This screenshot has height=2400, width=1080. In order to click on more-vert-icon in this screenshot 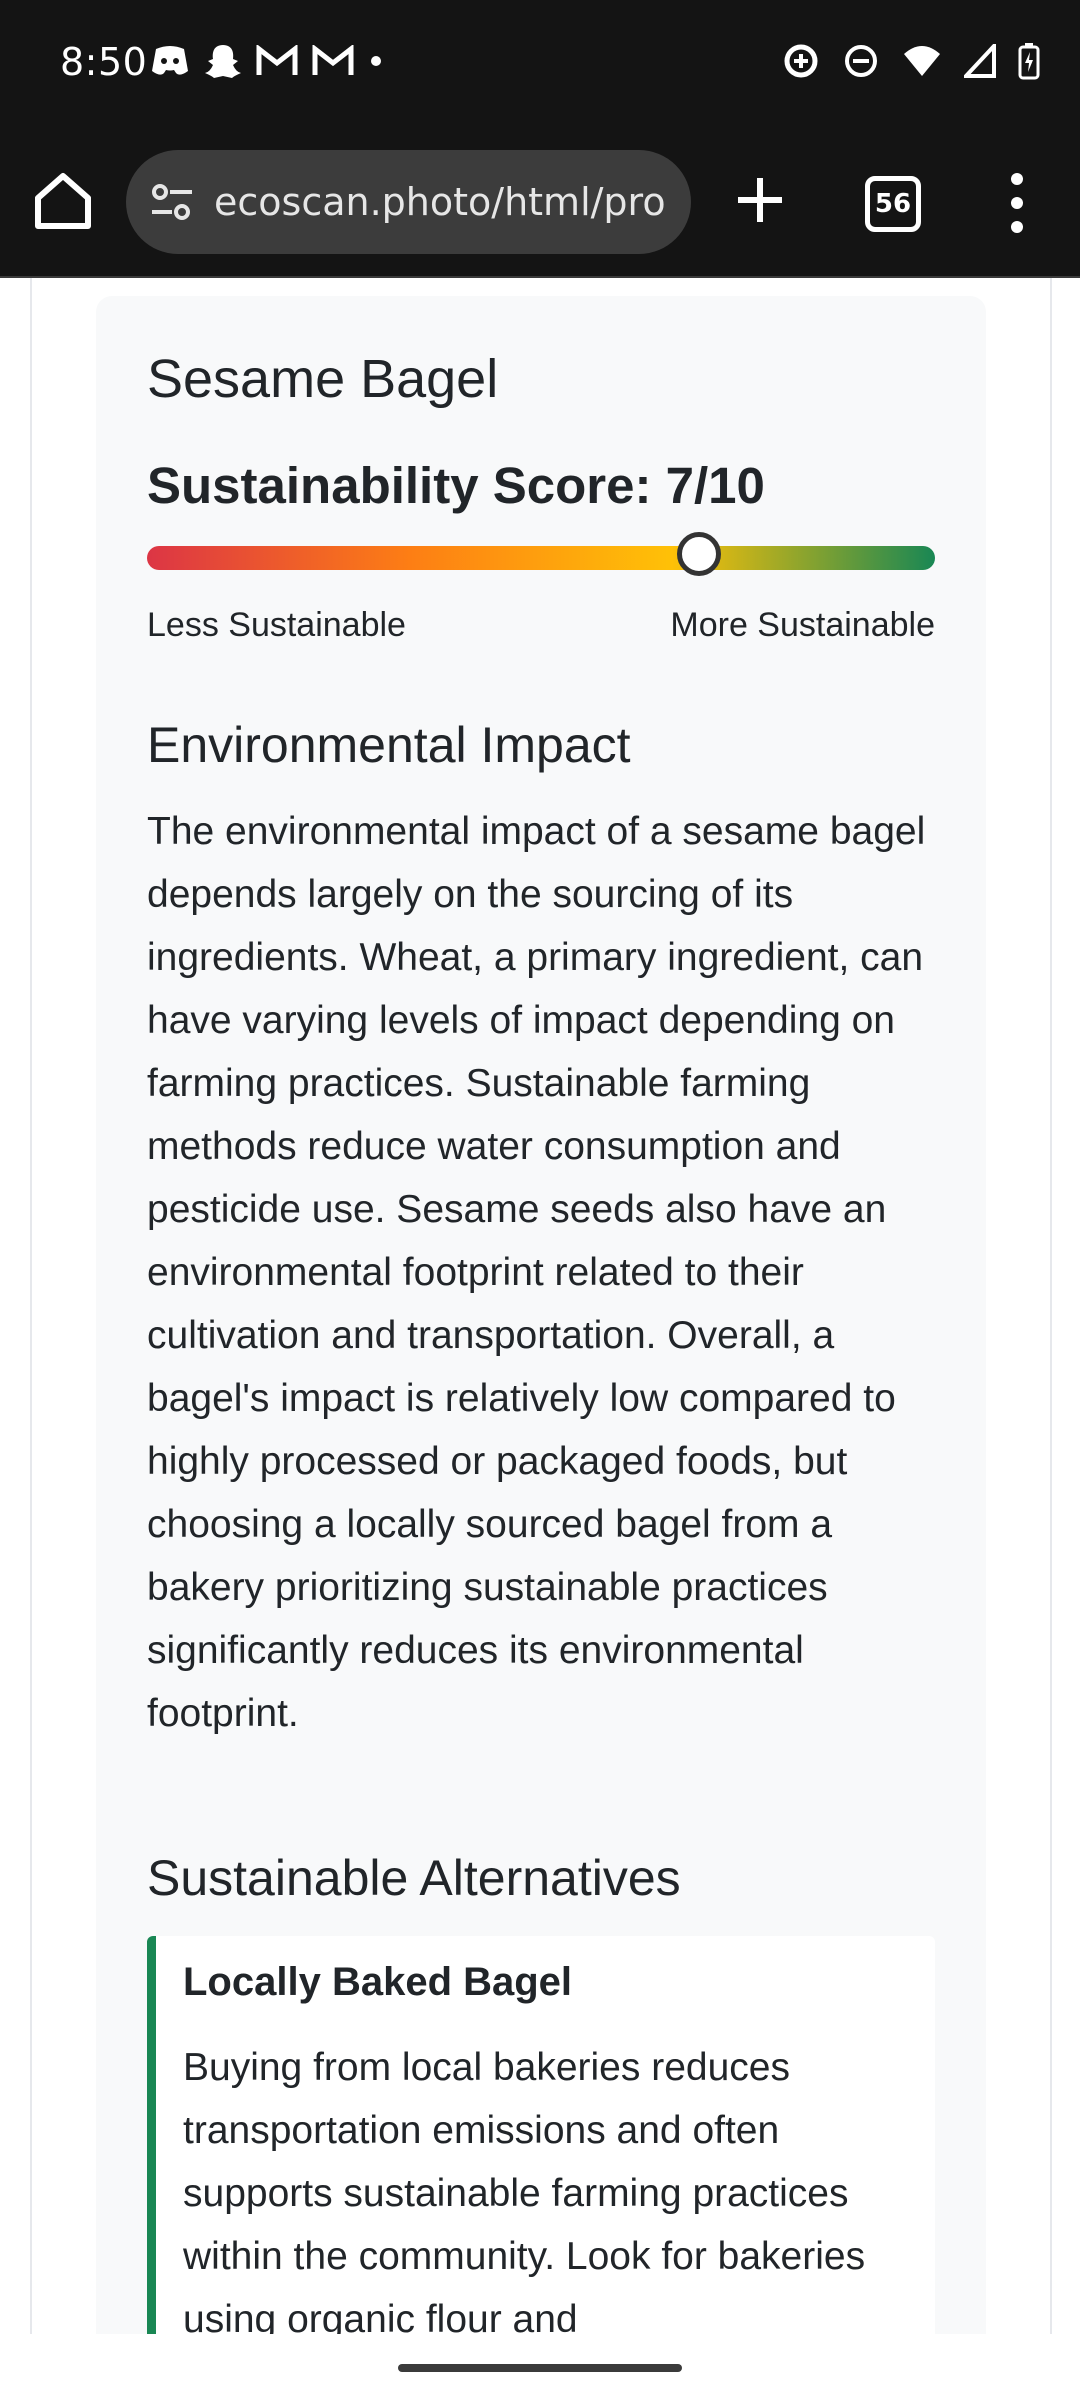, I will do `click(1017, 203)`.